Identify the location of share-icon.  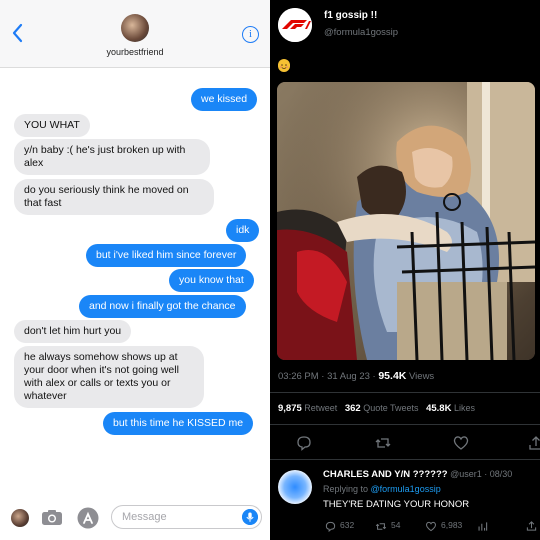
(534, 443).